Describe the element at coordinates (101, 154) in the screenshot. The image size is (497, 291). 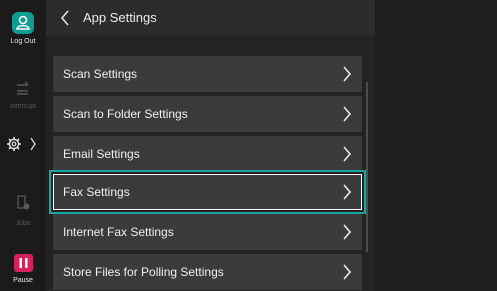
I see `list-item-label: Email Settings` at that location.